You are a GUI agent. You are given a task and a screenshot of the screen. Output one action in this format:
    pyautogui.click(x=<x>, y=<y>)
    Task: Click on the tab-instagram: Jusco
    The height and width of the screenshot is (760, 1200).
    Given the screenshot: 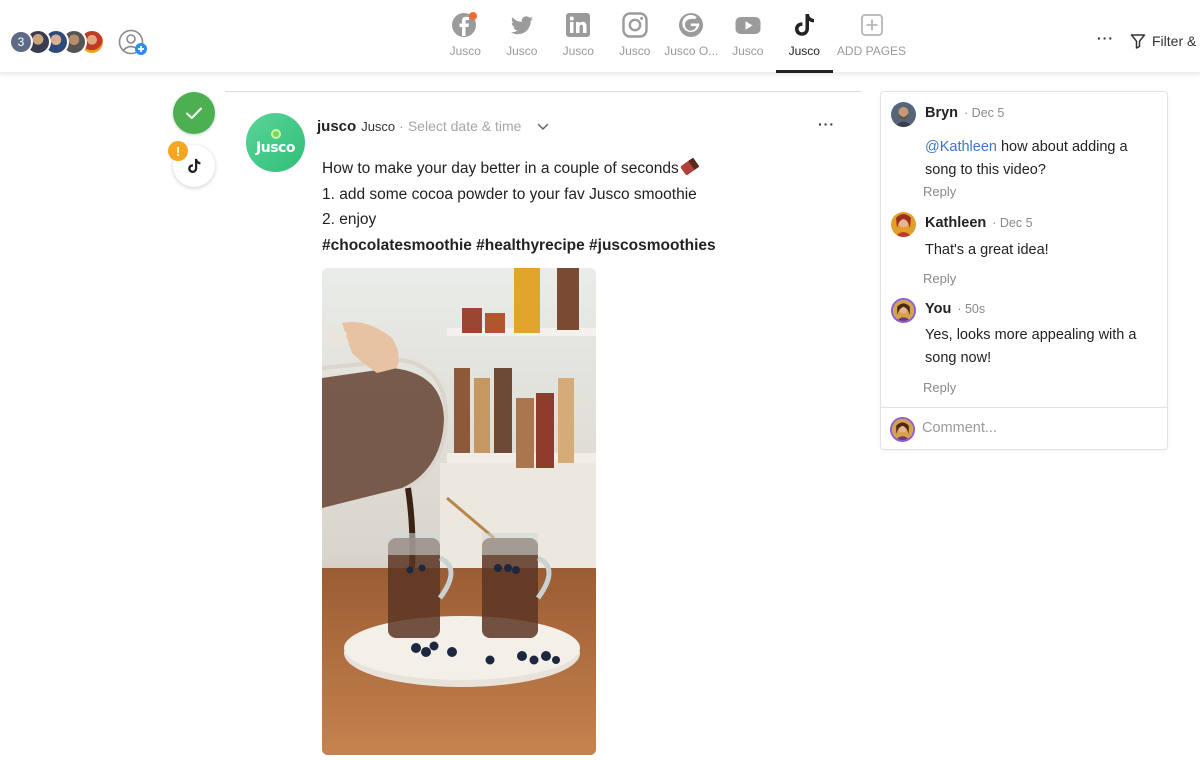 What is the action you would take?
    pyautogui.click(x=635, y=36)
    